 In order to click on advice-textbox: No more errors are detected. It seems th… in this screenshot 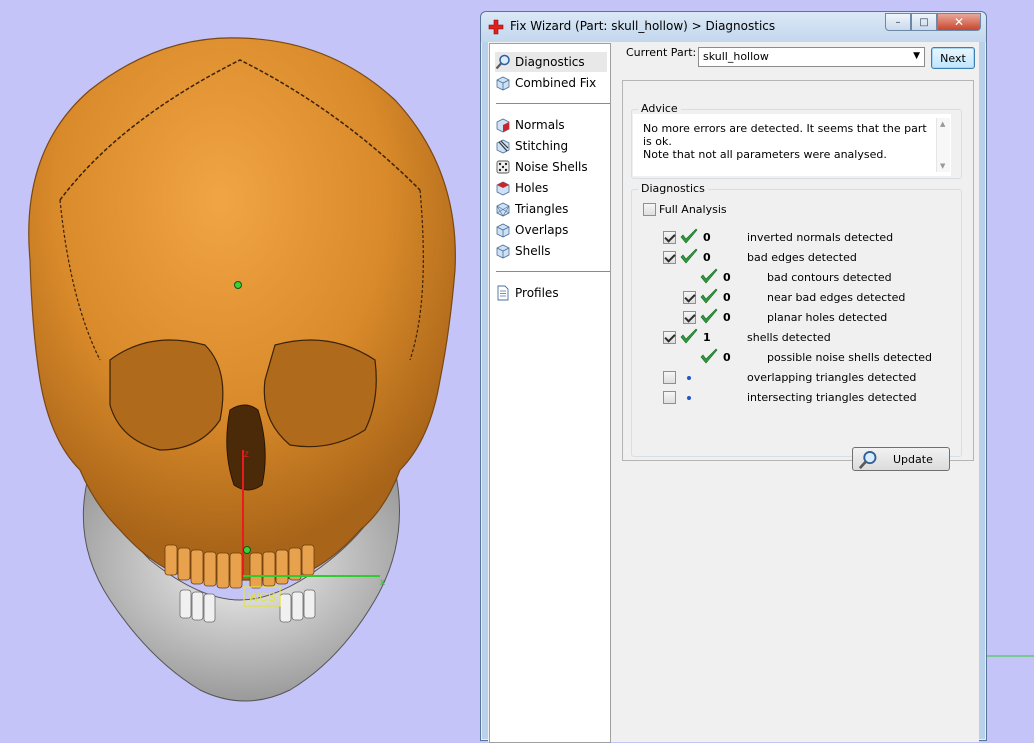, I will do `click(792, 145)`.